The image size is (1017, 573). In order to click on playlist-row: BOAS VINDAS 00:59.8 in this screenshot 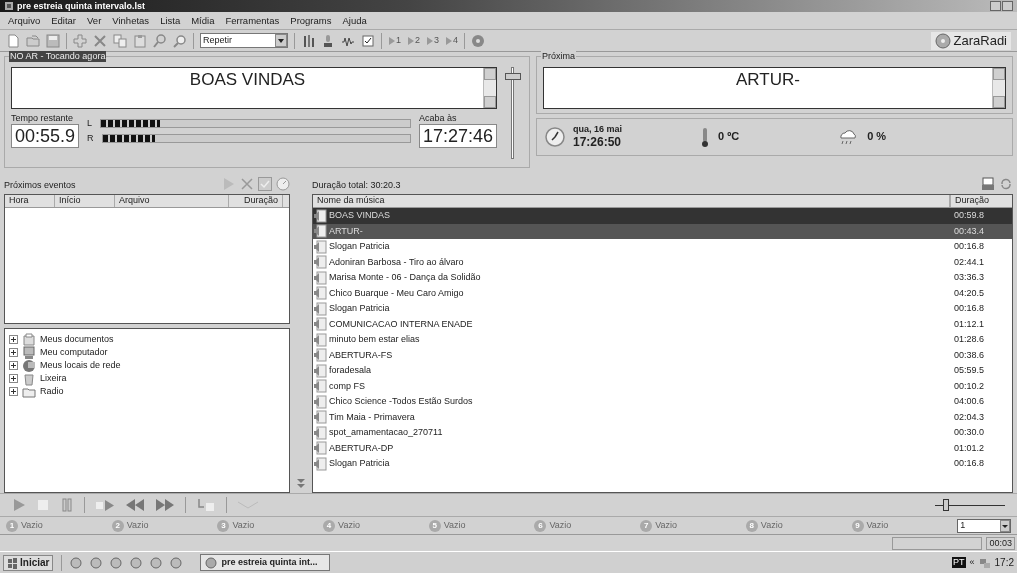, I will do `click(662, 216)`.